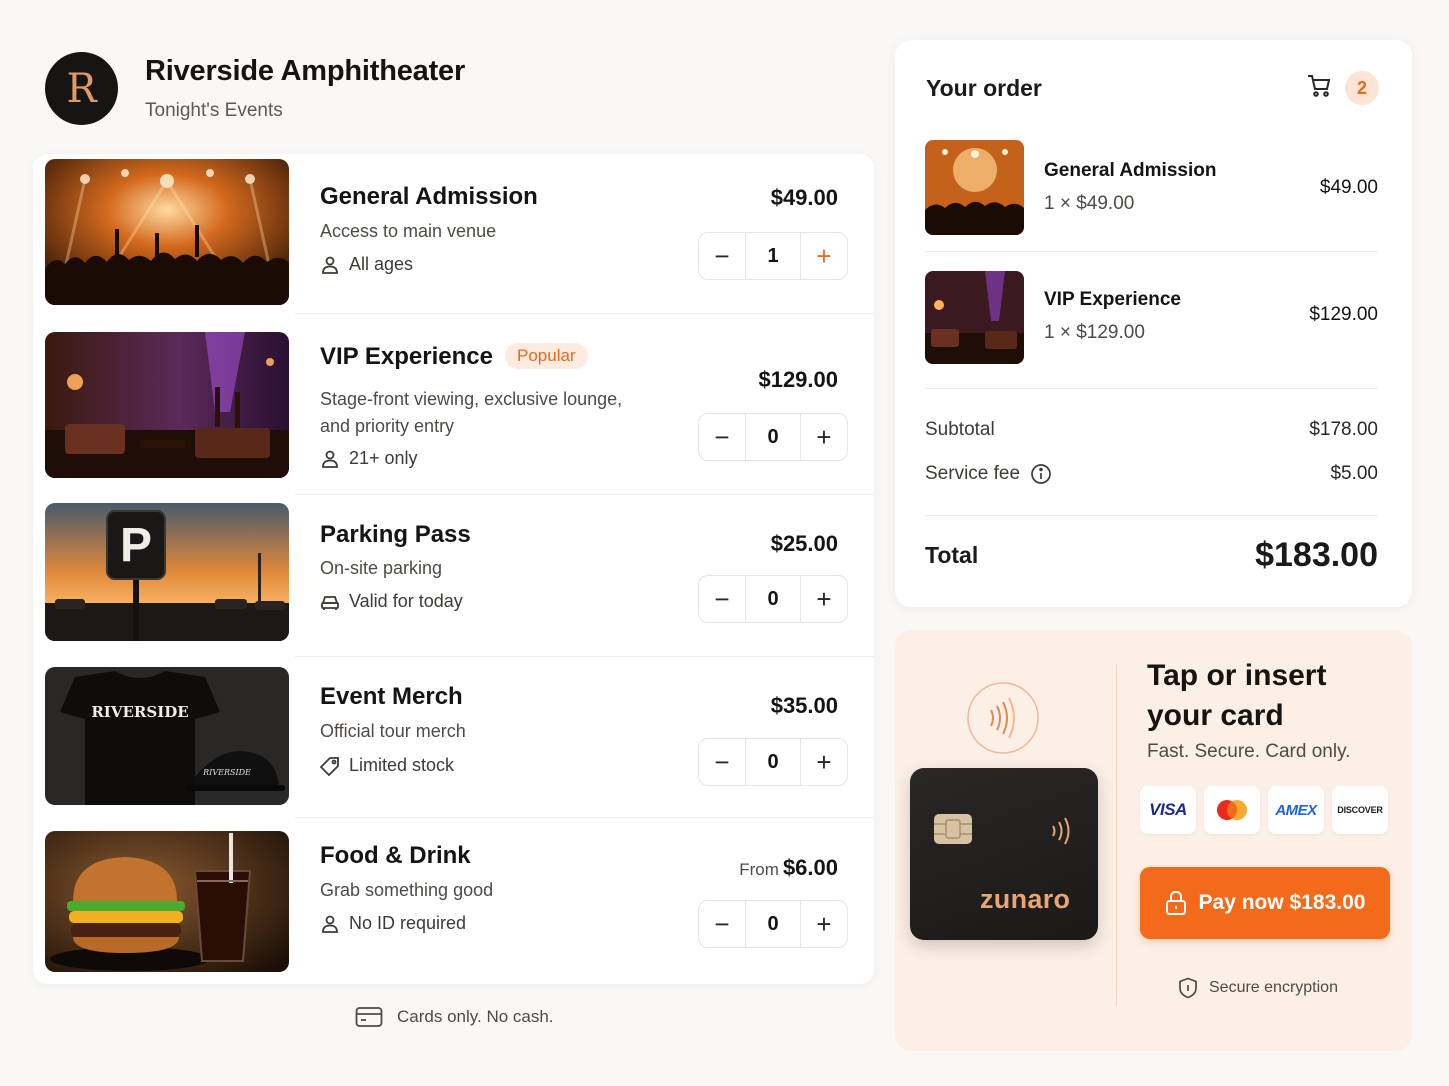 The width and height of the screenshot is (1449, 1086). Describe the element at coordinates (1282, 902) in the screenshot. I see `pay-now-label: Pay now $183.00` at that location.